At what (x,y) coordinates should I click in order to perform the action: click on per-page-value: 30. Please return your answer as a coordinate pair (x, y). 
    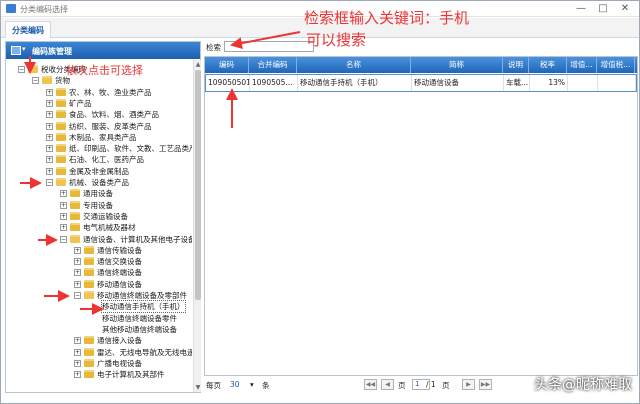
    Looking at the image, I should click on (235, 384).